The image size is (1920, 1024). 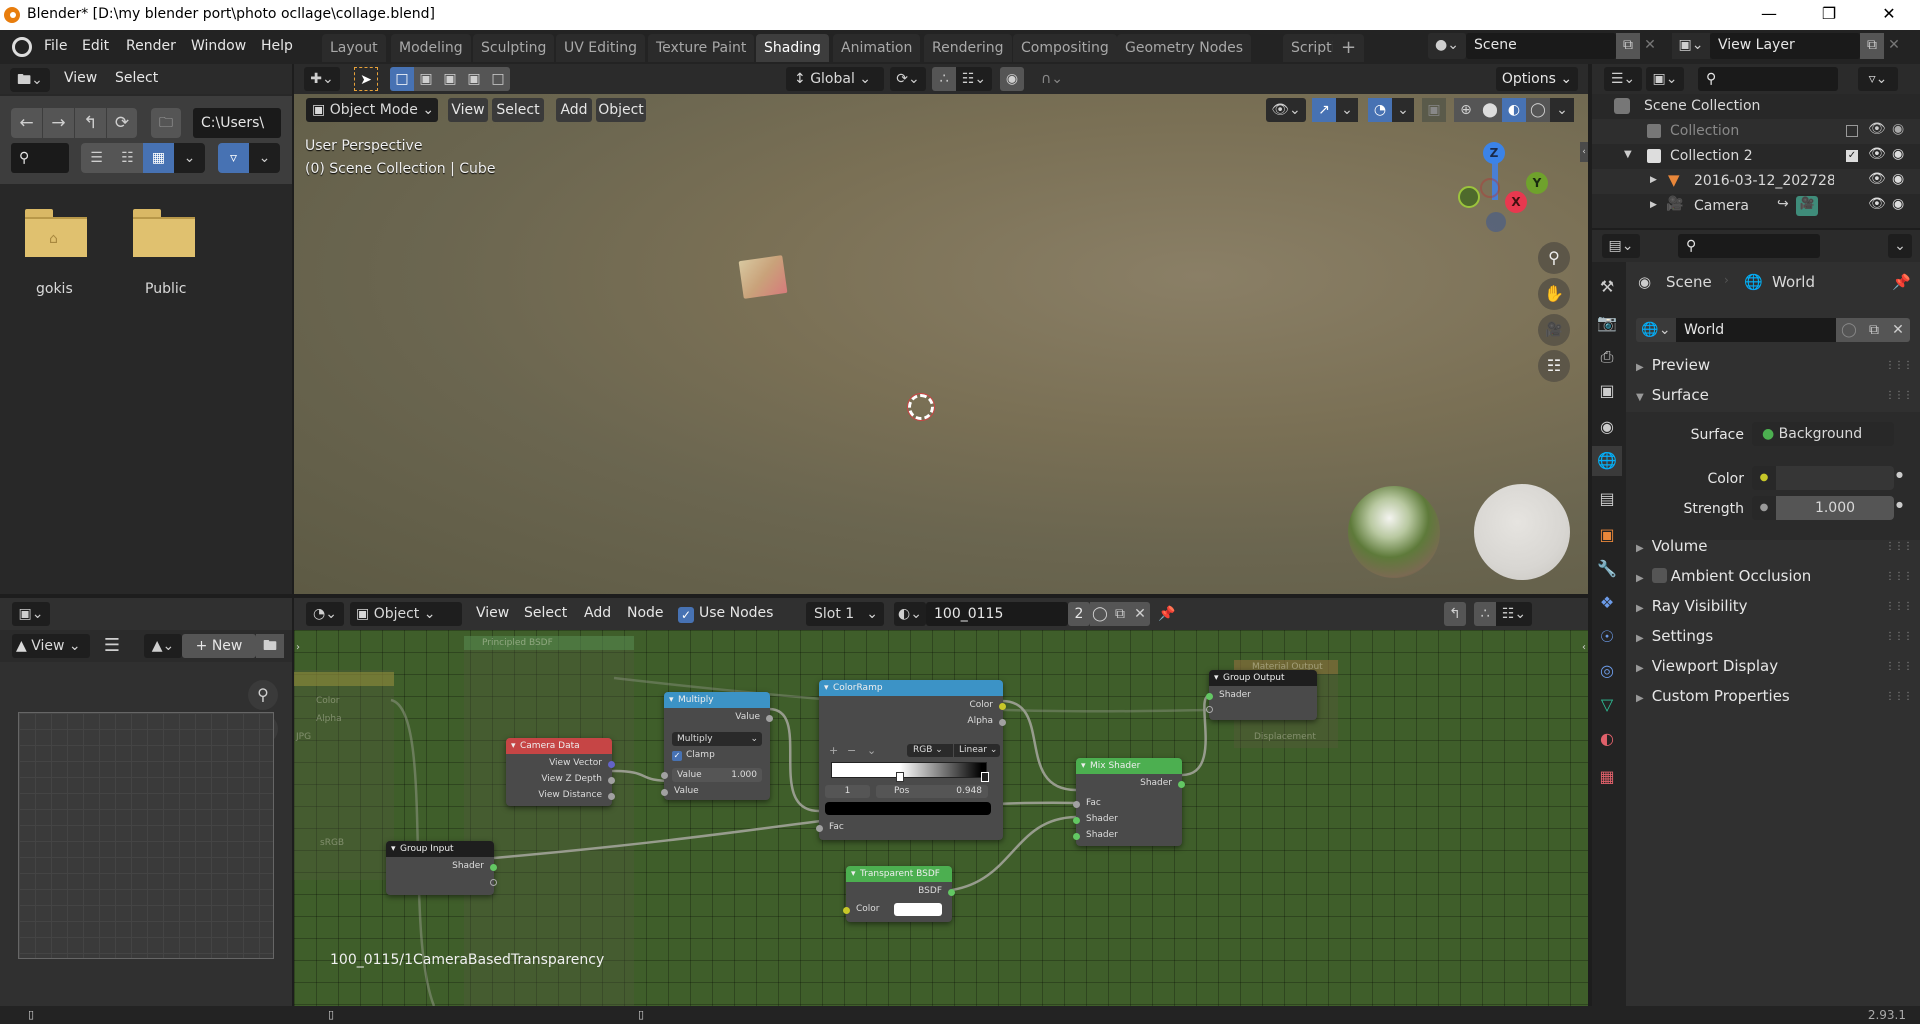 What do you see at coordinates (1554, 294) in the screenshot?
I see `pan-view-hand-icon: ✋` at bounding box center [1554, 294].